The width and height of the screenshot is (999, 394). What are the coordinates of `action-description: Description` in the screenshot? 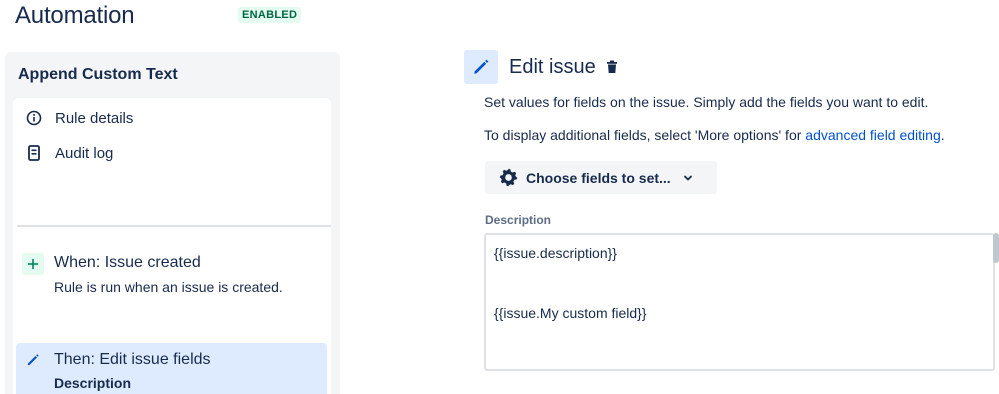 It's located at (93, 383).